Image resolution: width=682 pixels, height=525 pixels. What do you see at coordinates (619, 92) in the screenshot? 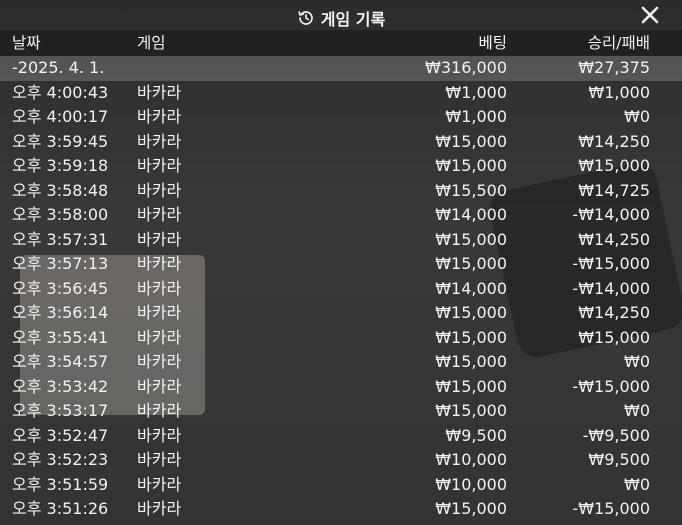
I see `row-result: ₩1,000` at bounding box center [619, 92].